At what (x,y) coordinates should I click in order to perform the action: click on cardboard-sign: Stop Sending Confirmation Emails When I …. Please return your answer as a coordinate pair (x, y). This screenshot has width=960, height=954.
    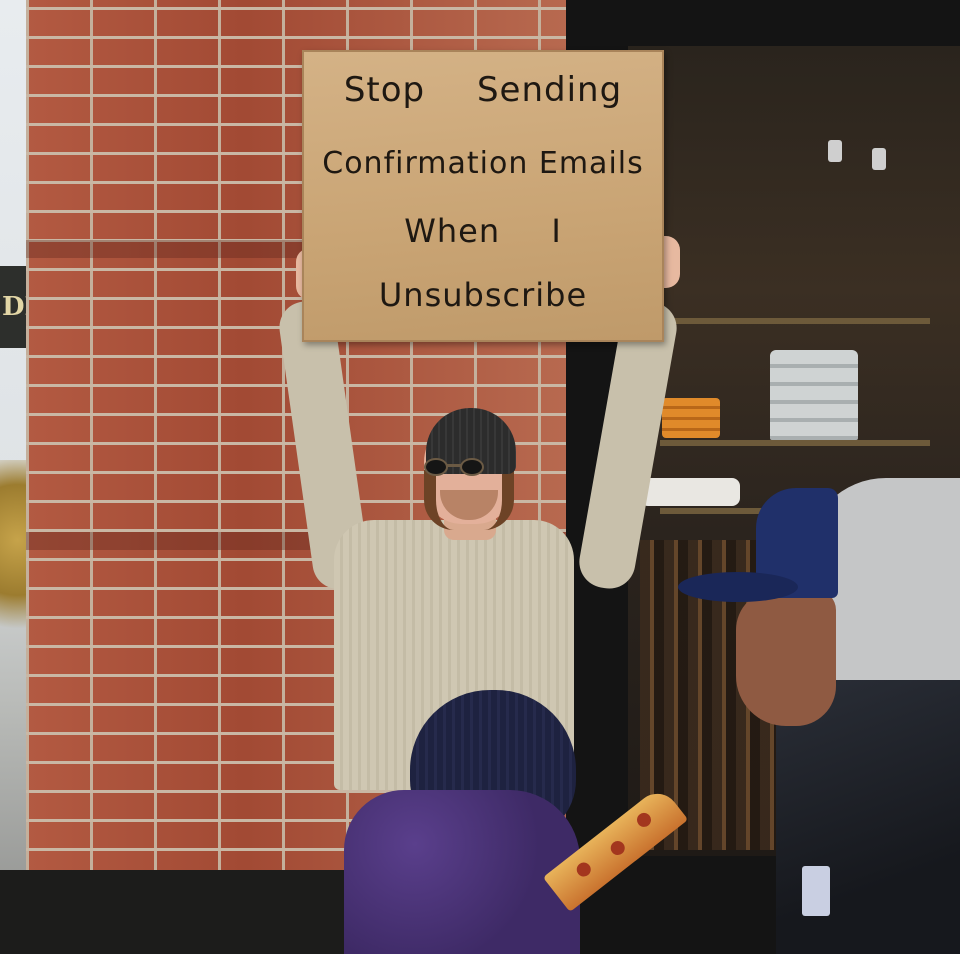
    Looking at the image, I should click on (483, 196).